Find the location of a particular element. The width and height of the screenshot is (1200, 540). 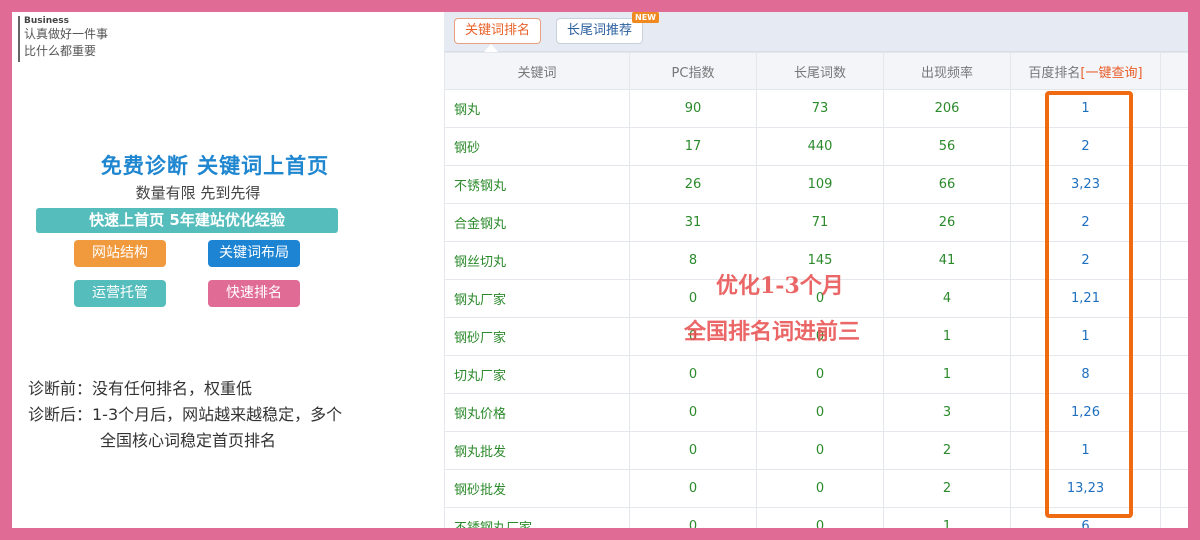

baidu-rank-cell: 1,26 is located at coordinates (1085, 412).